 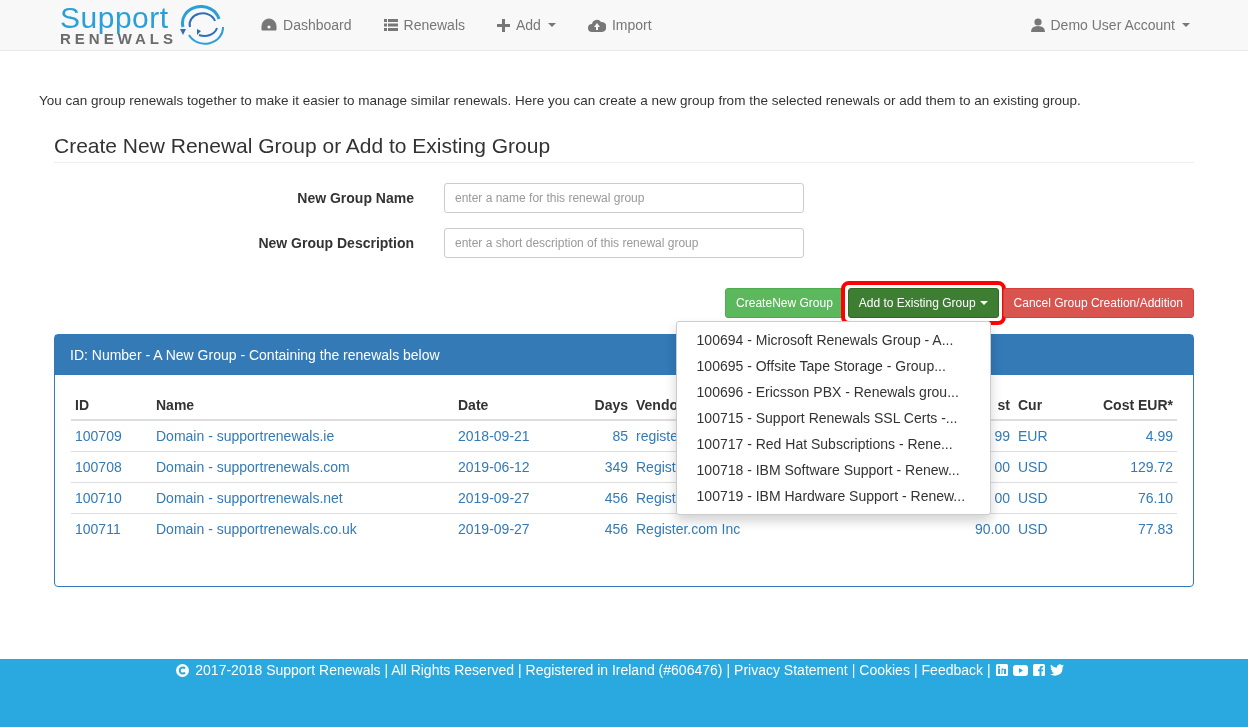 I want to click on table-link: Domain - supportrenewals.net, so click(x=249, y=498).